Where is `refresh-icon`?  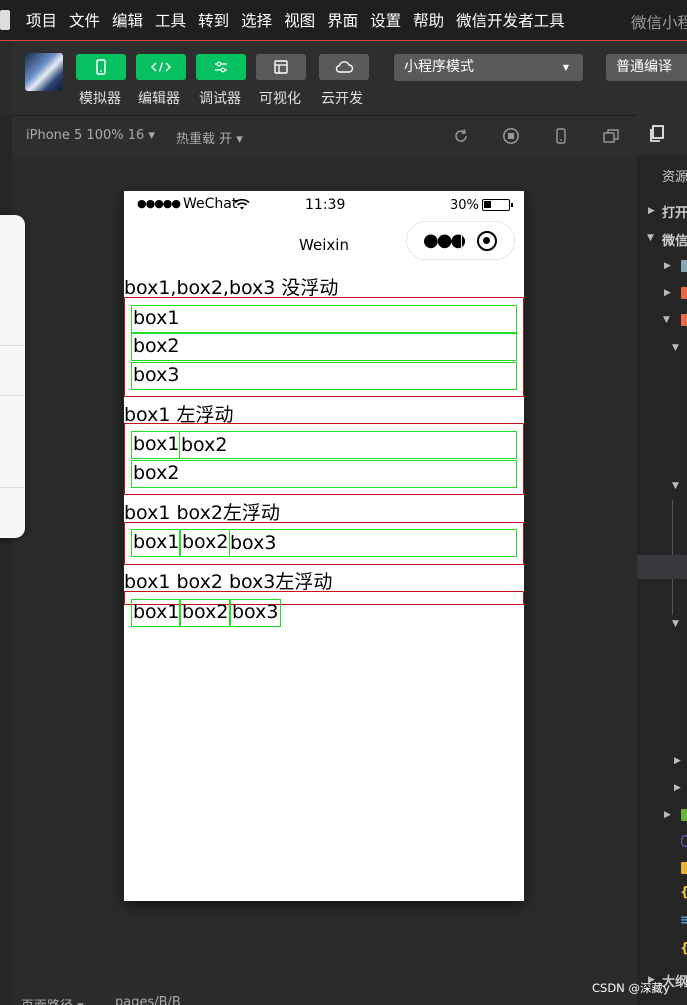
refresh-icon is located at coordinates (461, 136).